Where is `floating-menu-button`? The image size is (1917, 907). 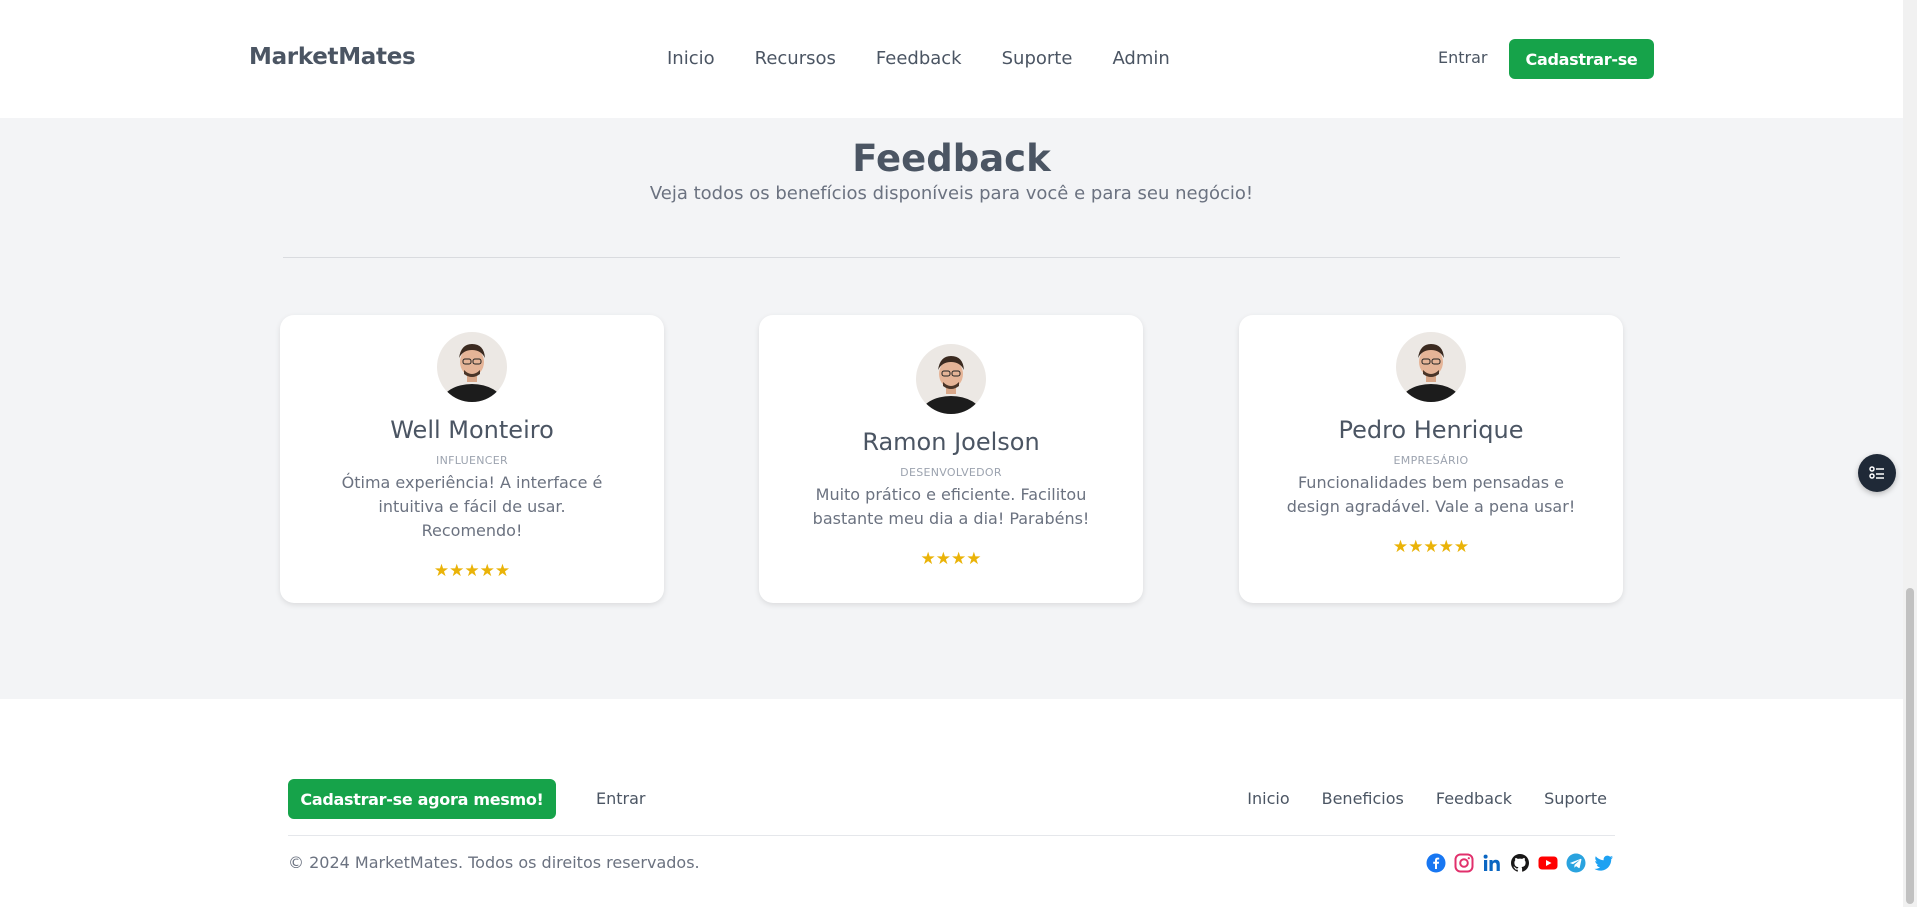
floating-menu-button is located at coordinates (1877, 473).